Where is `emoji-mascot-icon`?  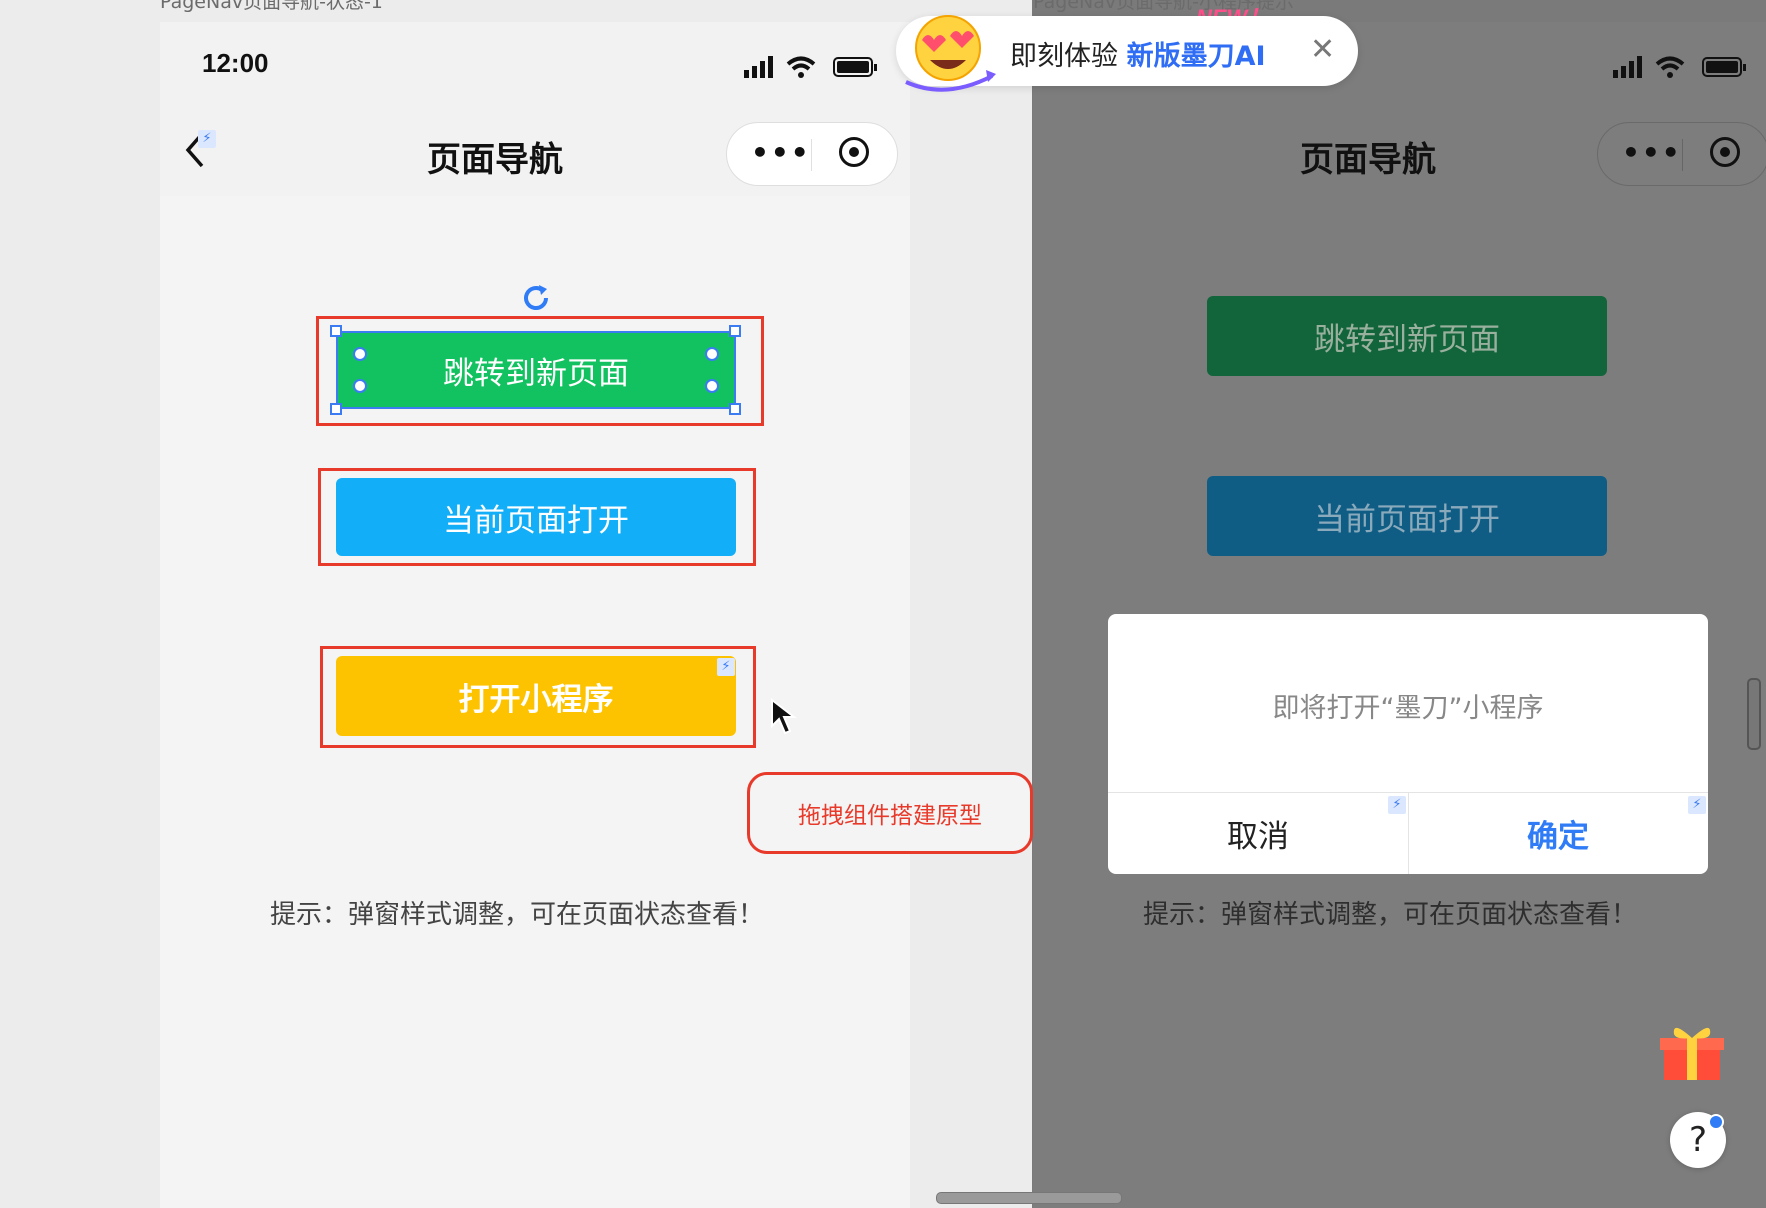 emoji-mascot-icon is located at coordinates (950, 53).